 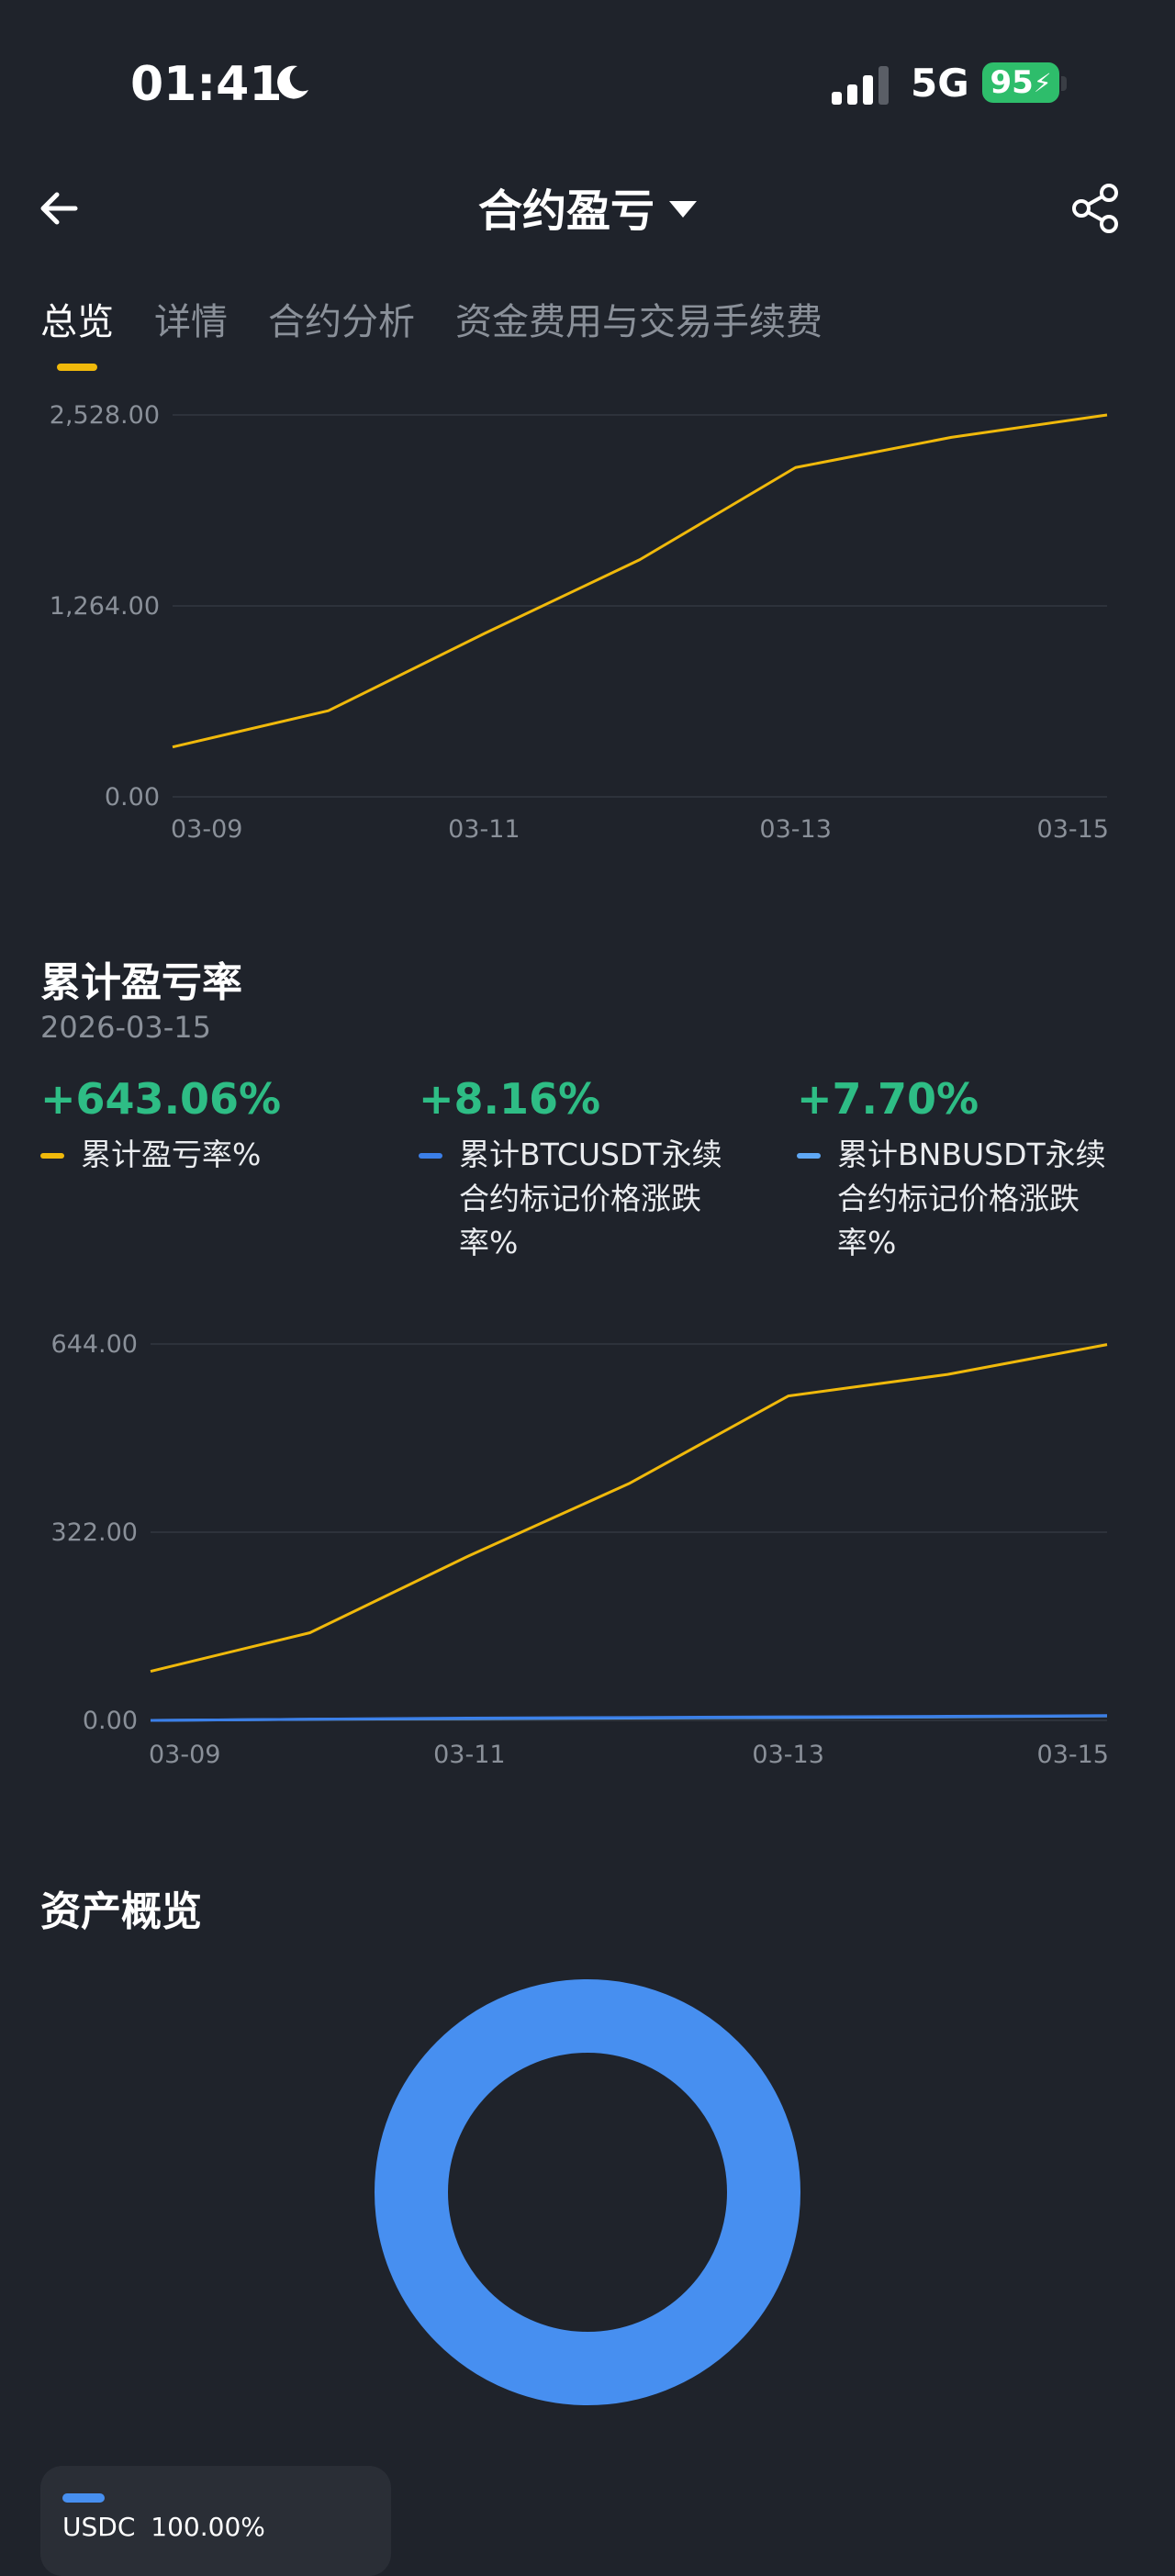 What do you see at coordinates (94, 1344) in the screenshot?
I see `y-tick-label: 644.00` at bounding box center [94, 1344].